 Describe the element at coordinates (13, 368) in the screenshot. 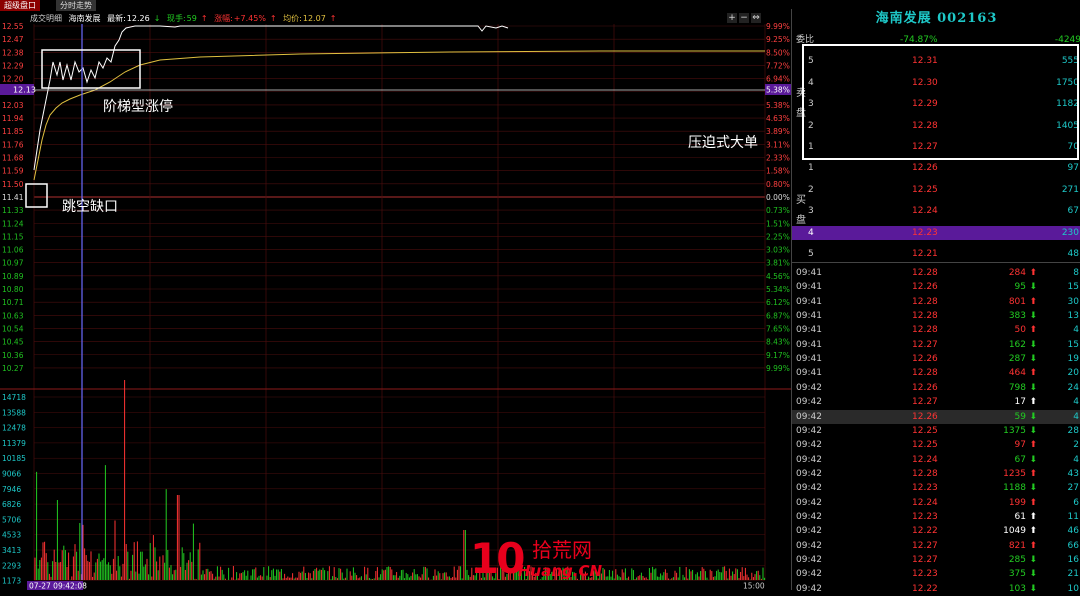

I see `price-tick-label: 10.27` at that location.